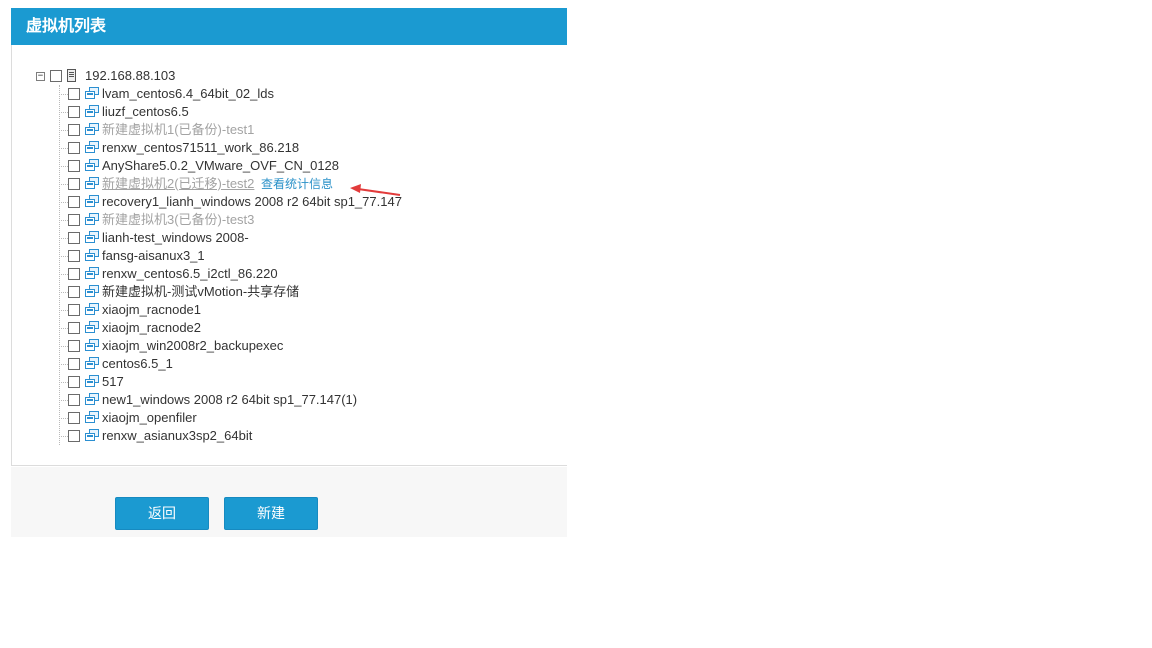  I want to click on vm-label: liuzf_centos6.5, so click(145, 112).